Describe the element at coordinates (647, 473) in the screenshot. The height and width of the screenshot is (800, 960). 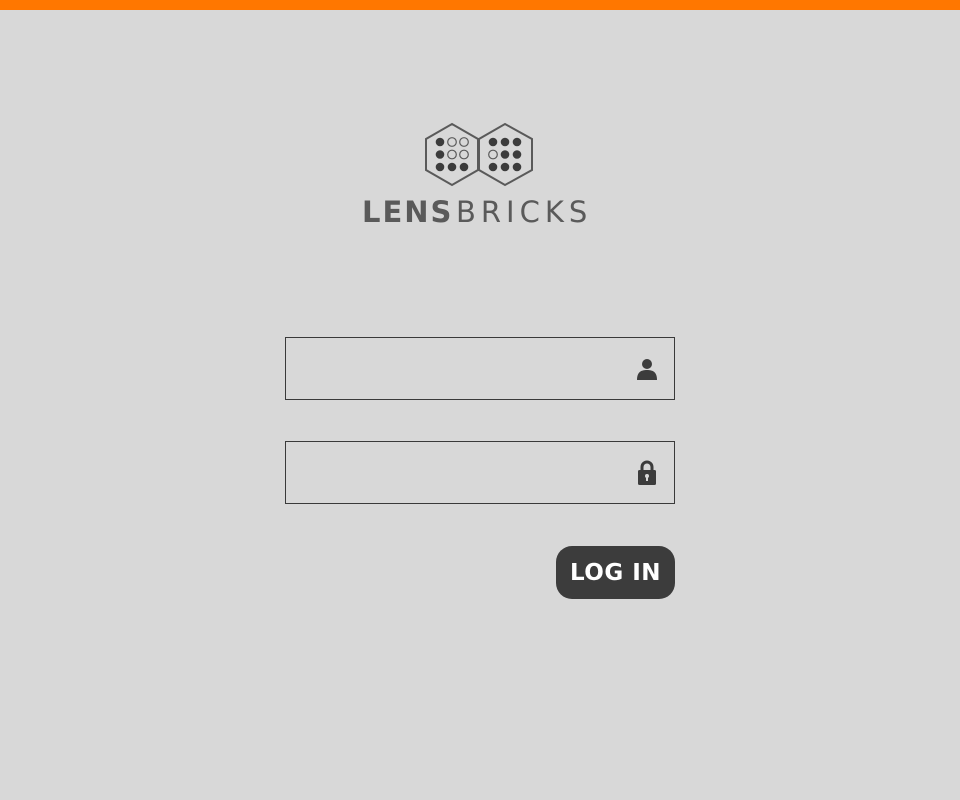
I see `lock-icon` at that location.